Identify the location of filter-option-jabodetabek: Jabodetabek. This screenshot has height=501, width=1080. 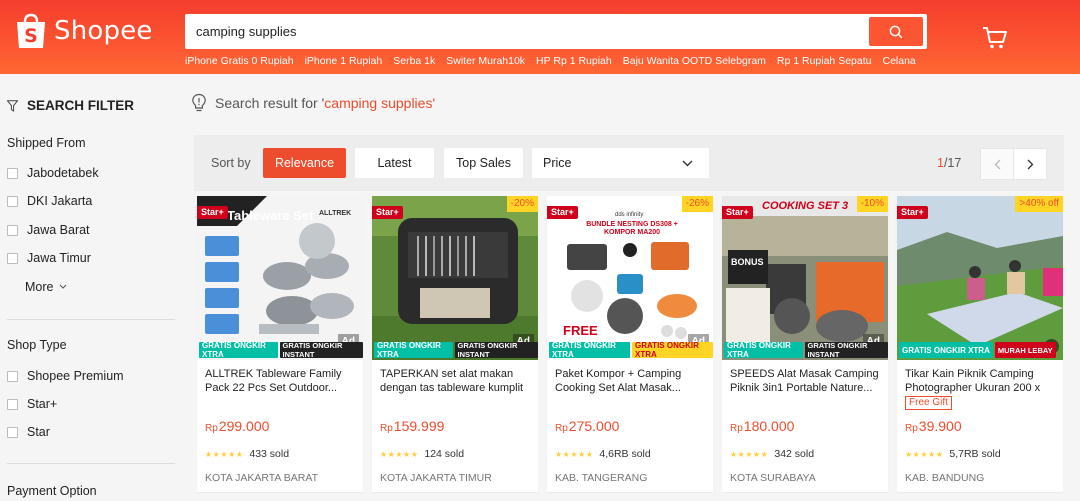
(53, 173).